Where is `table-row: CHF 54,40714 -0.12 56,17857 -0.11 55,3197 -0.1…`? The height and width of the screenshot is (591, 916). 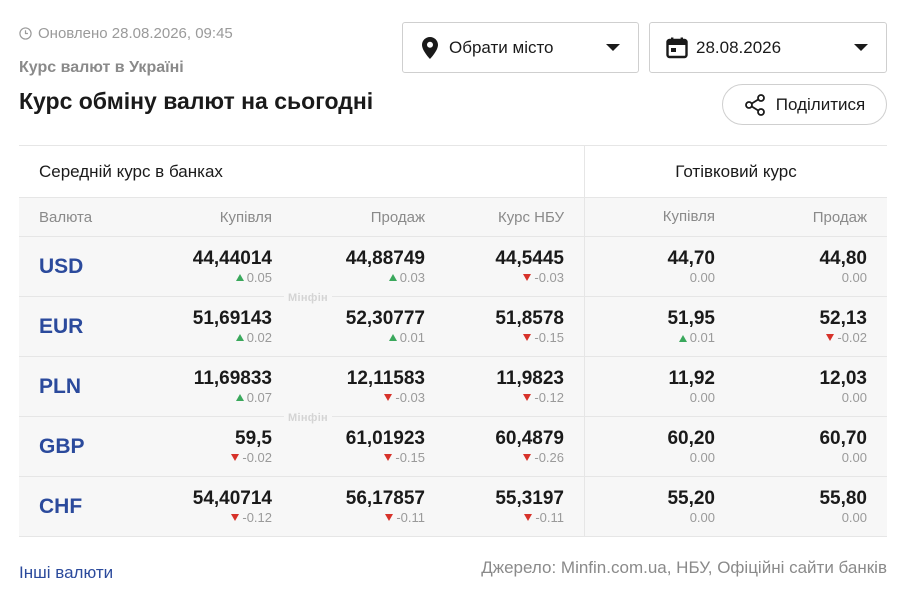
table-row: CHF 54,40714 -0.12 56,17857 -0.11 55,3197 -0.1… is located at coordinates (453, 507).